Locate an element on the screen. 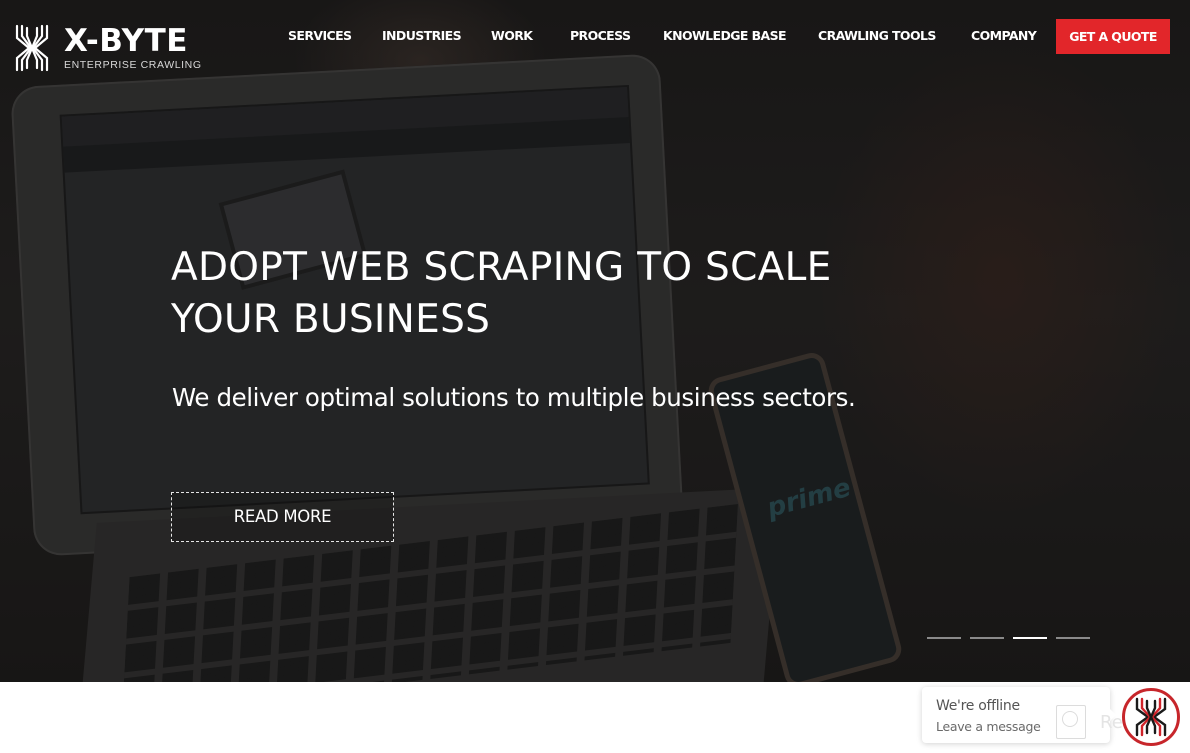 Image resolution: width=1190 pixels, height=753 pixels. read-more-button: READ MORE is located at coordinates (282, 517).